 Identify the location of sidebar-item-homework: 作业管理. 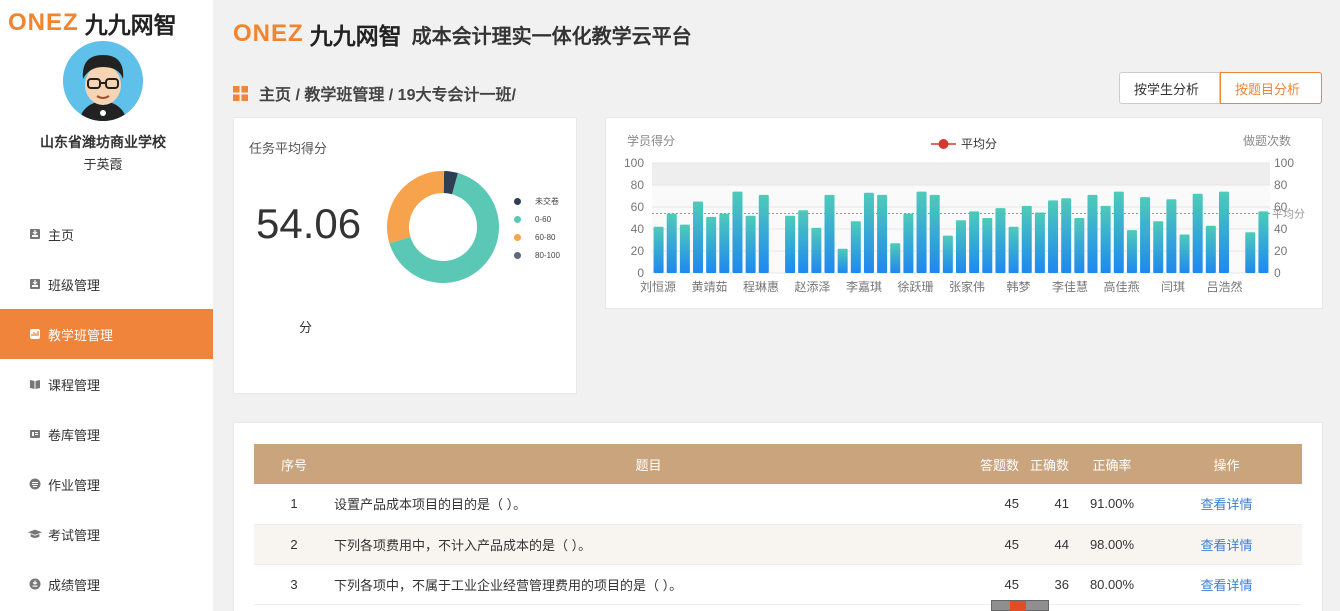
(106, 484).